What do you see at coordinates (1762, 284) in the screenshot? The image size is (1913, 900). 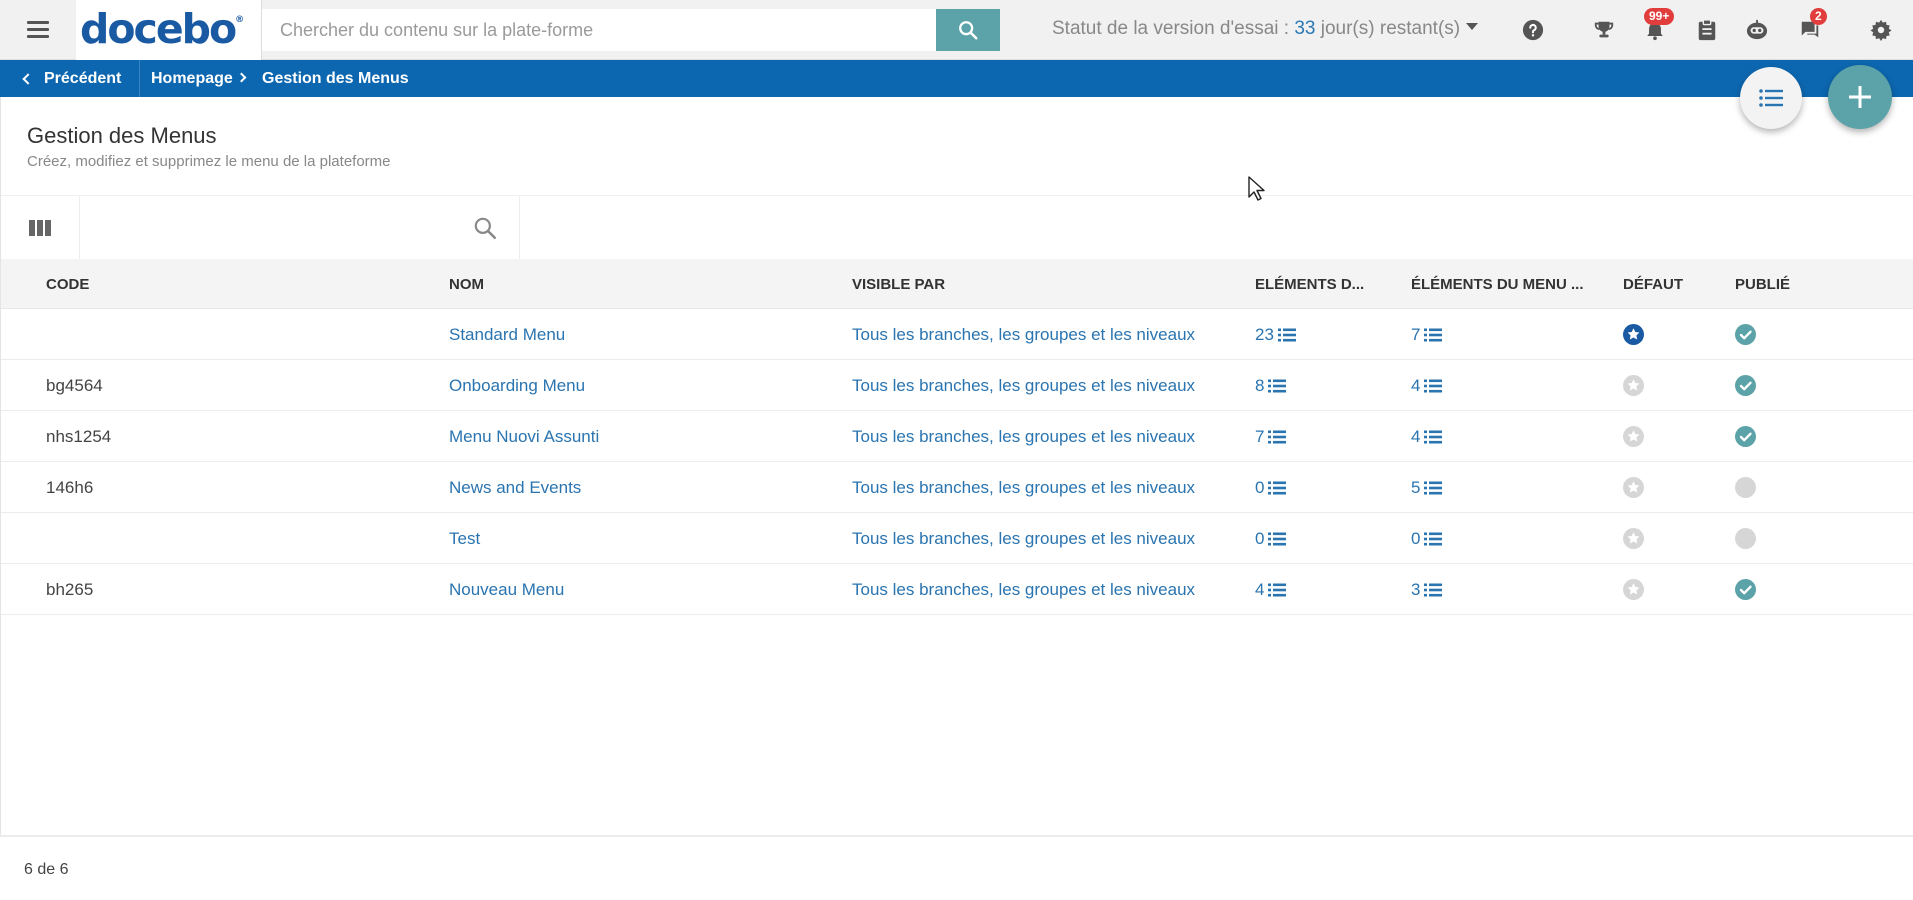 I see `column-header-publie: PUBLIÉ` at bounding box center [1762, 284].